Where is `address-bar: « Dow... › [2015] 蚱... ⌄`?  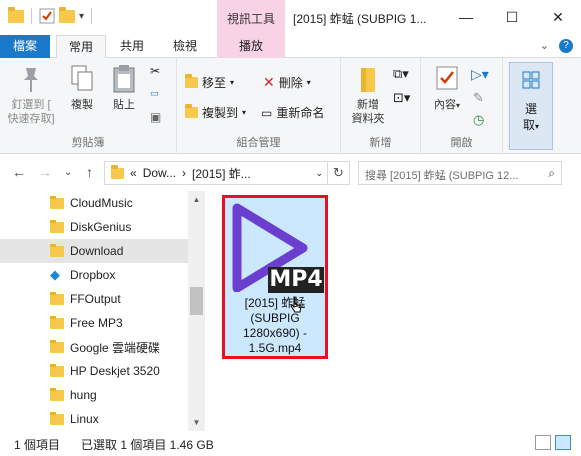
address-bar: « Dow... › [2015] 蚱... ⌄ is located at coordinates (216, 173).